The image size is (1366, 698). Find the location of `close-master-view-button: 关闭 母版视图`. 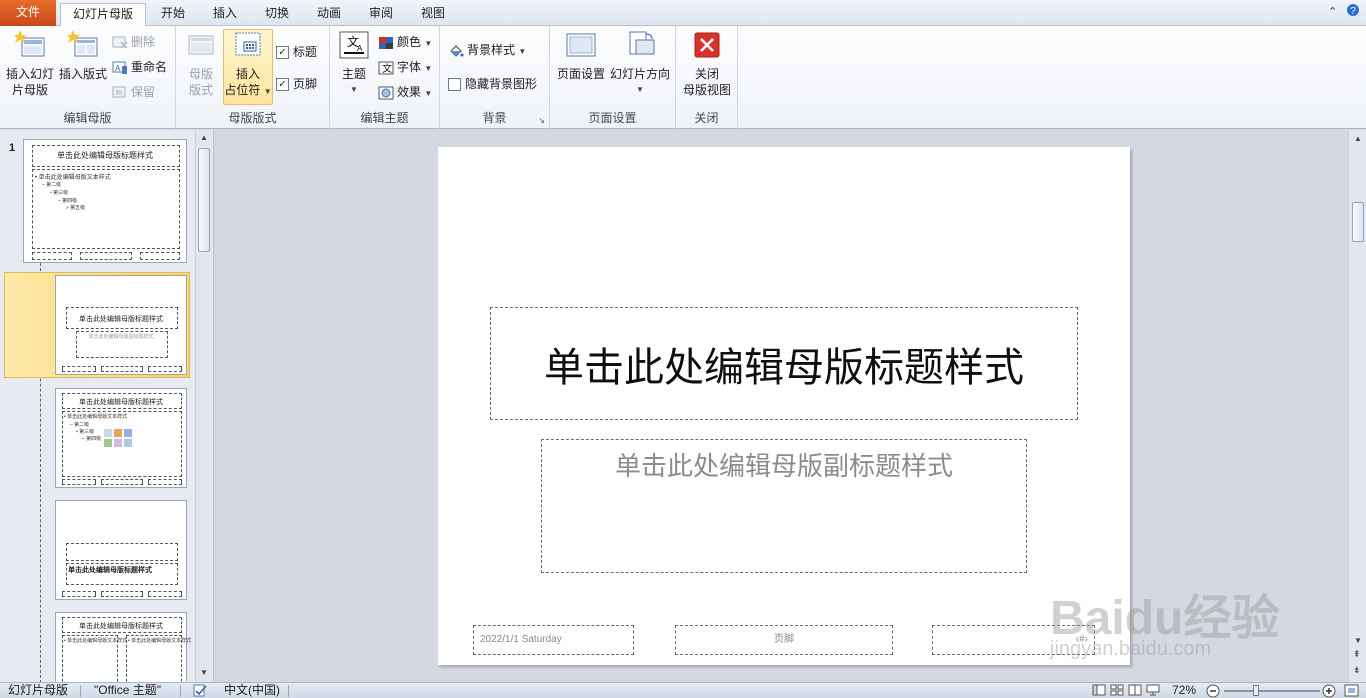

close-master-view-button: 关闭 母版视图 is located at coordinates (707, 64).